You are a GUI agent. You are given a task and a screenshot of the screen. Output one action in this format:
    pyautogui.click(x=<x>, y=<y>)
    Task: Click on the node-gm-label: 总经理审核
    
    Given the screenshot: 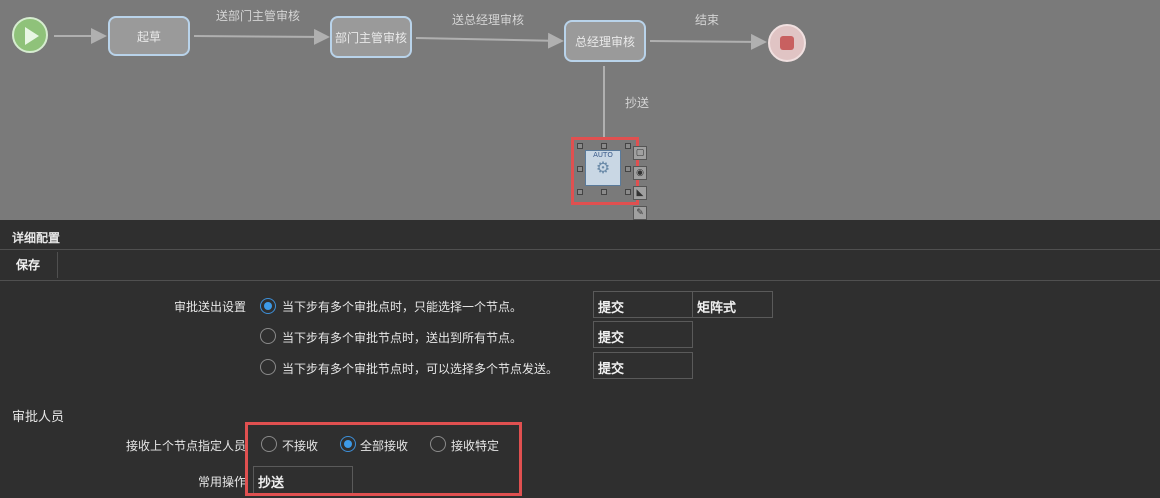 What is the action you would take?
    pyautogui.click(x=604, y=41)
    